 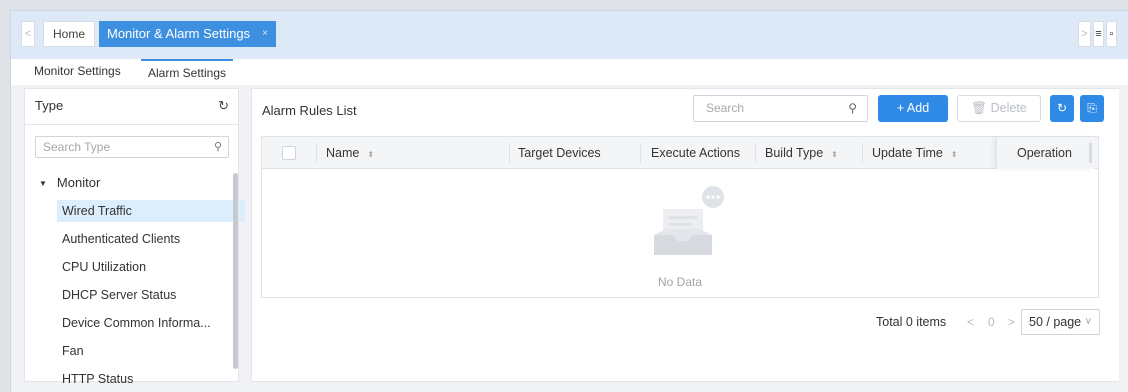 What do you see at coordinates (77, 147) in the screenshot?
I see `search-placeholder: Search Type` at bounding box center [77, 147].